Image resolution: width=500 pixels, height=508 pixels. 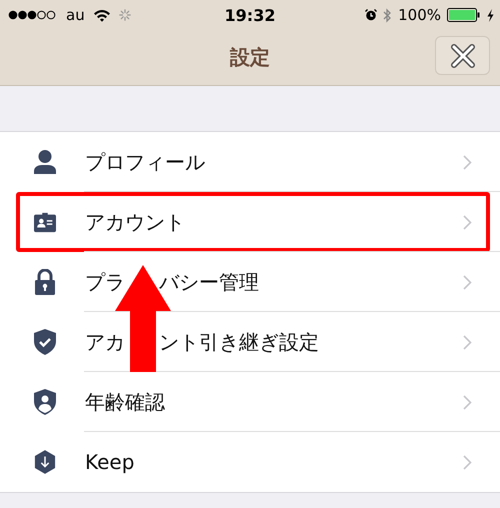 What do you see at coordinates (105, 282) in the screenshot?
I see `item-label: プラ` at bounding box center [105, 282].